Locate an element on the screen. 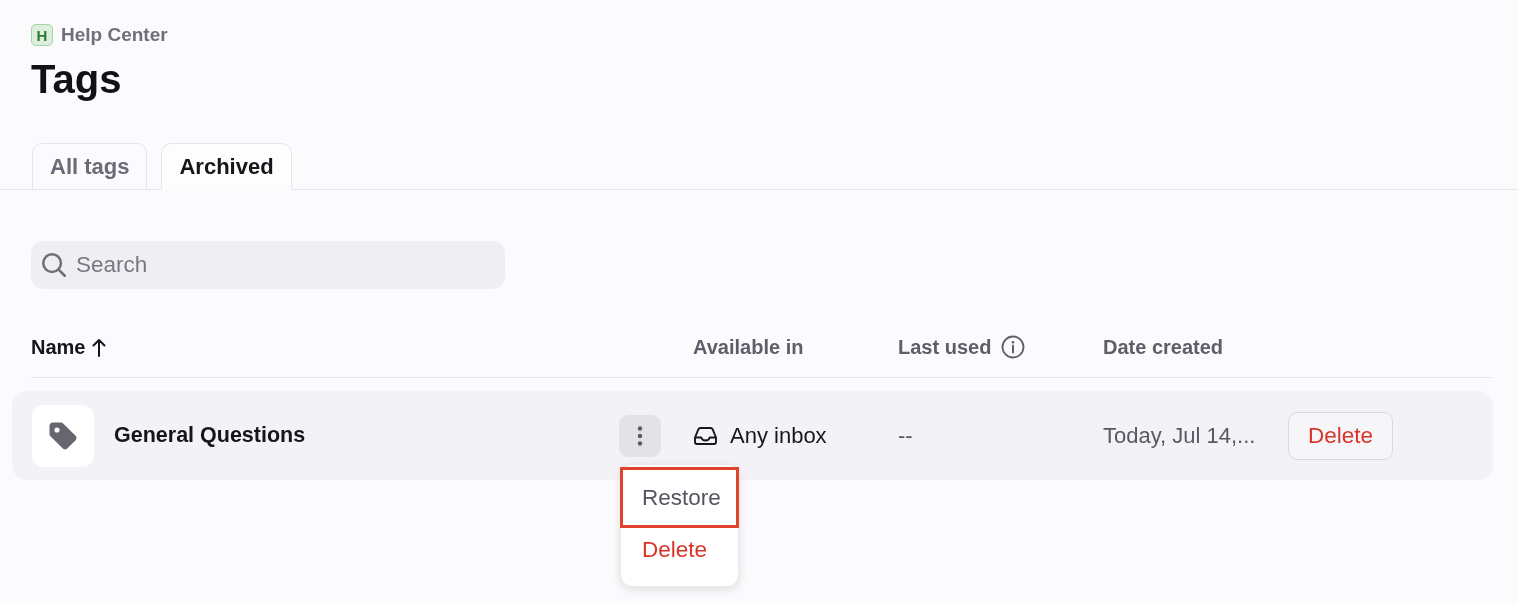 The image size is (1518, 604). more-icon is located at coordinates (640, 435).